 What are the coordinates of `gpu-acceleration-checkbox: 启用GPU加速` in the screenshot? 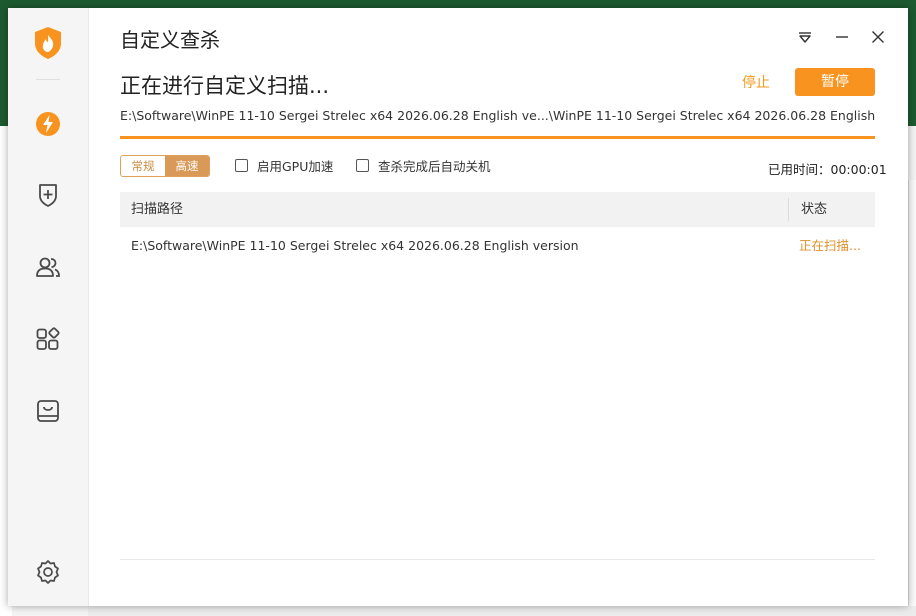 It's located at (284, 165).